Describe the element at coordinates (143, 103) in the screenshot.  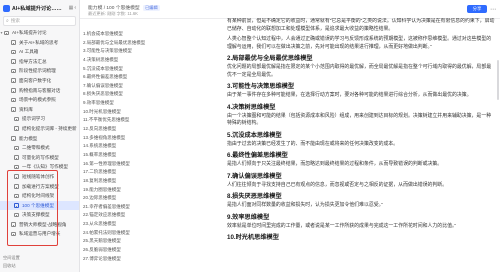
I see `toc-item: 9.效率思维模型` at that location.